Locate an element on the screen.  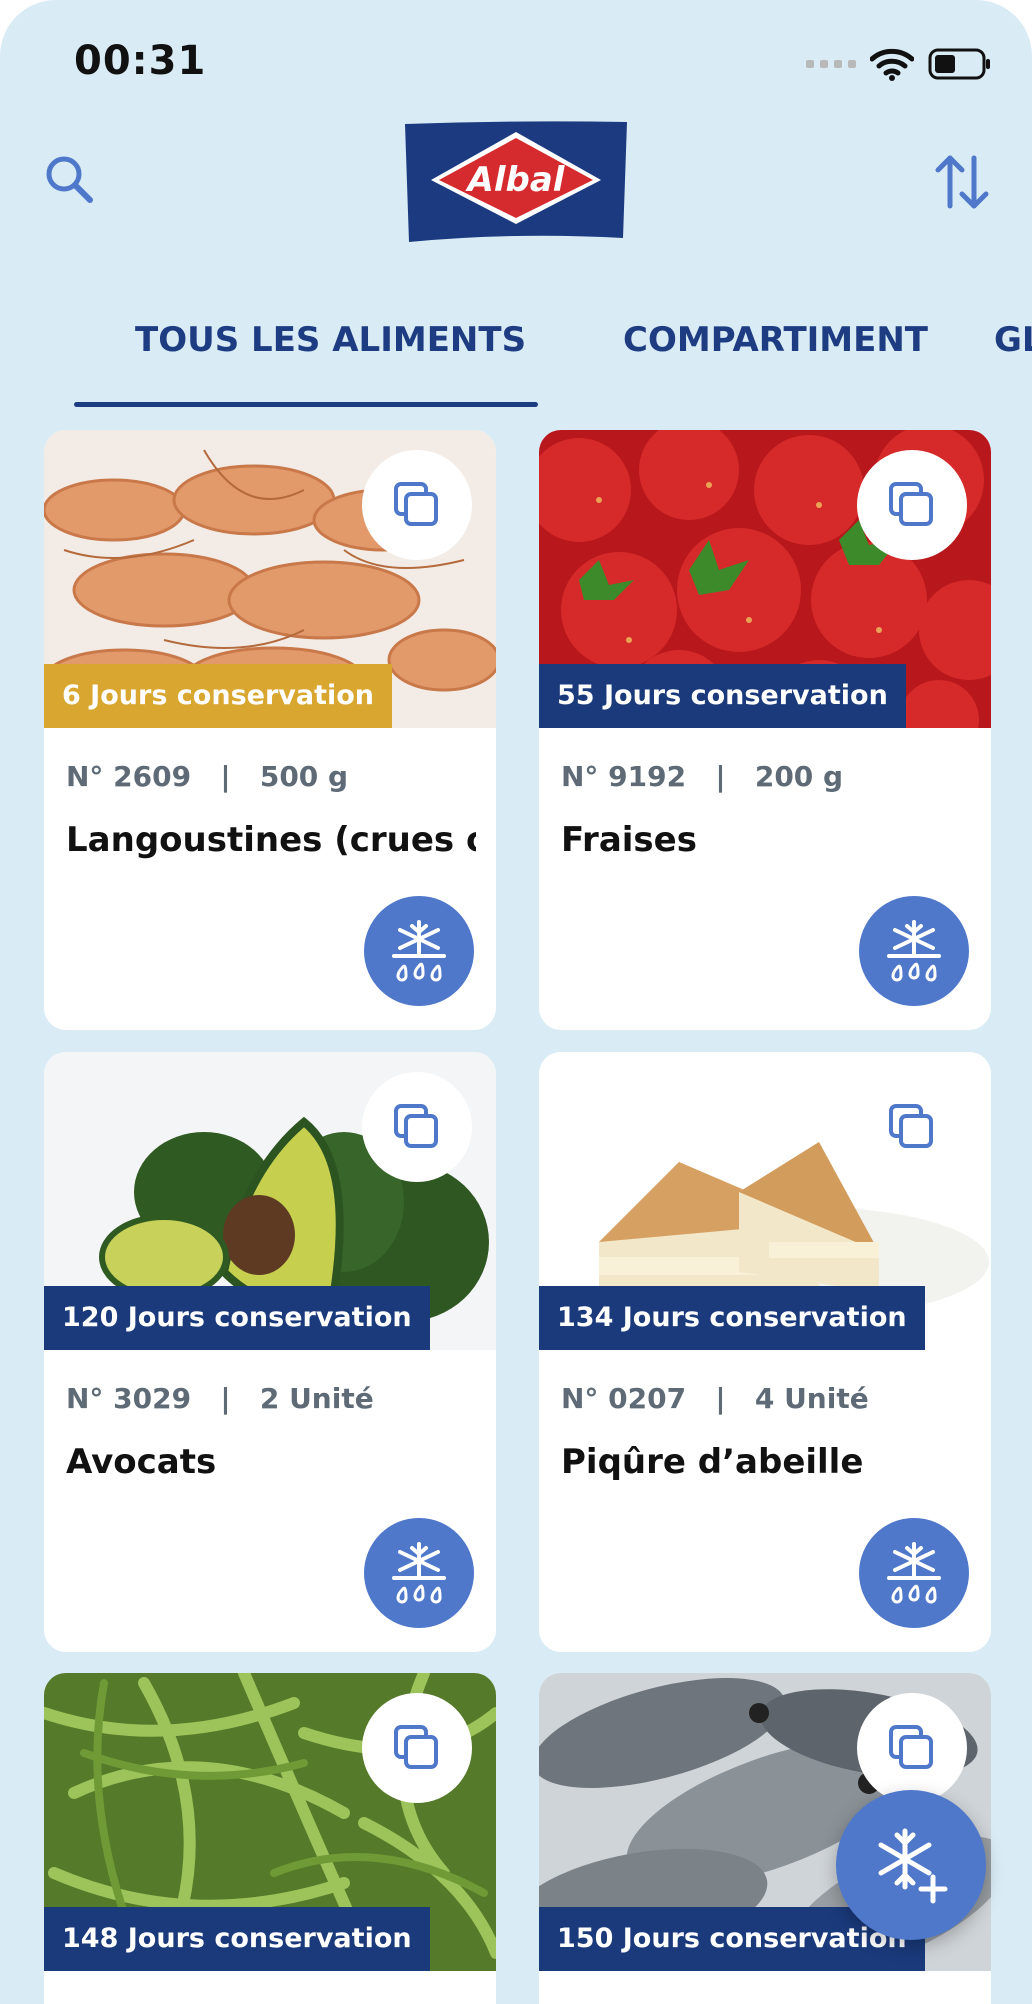
svg-text: Albal is located at coordinates (515, 180).